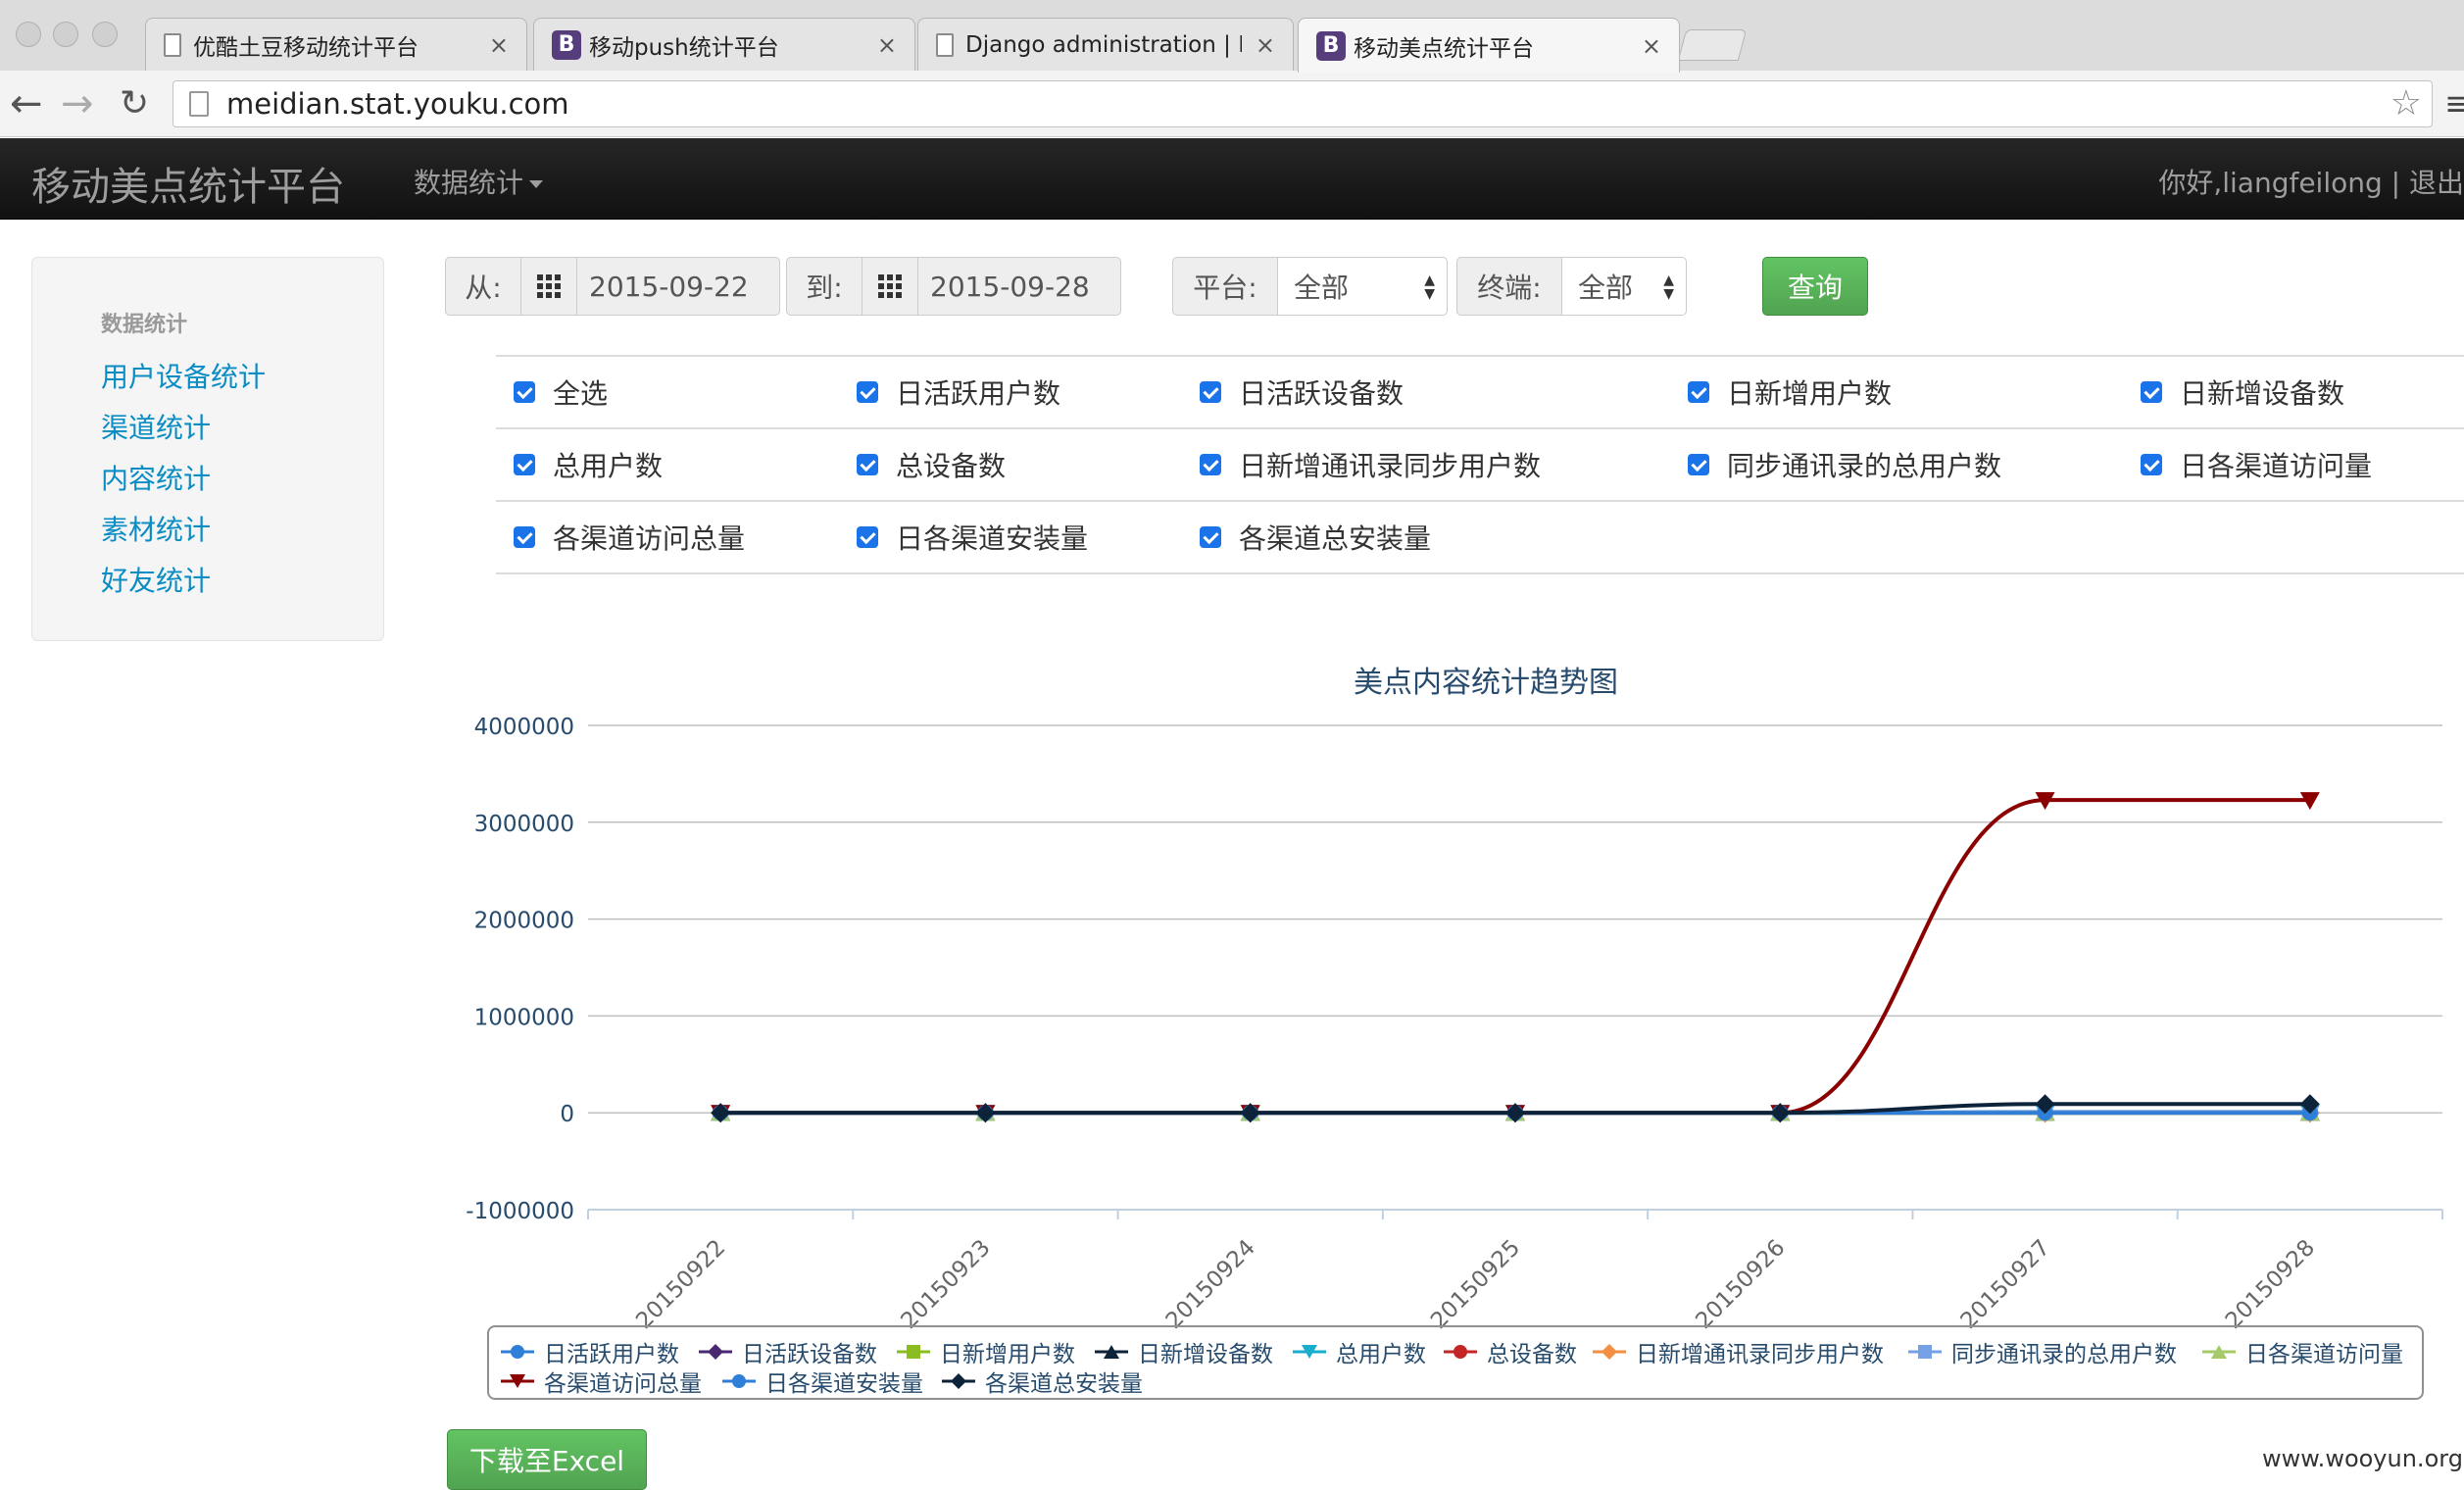  Describe the element at coordinates (611, 1355) in the screenshot. I see `legend-label: 日活跃用户数` at that location.